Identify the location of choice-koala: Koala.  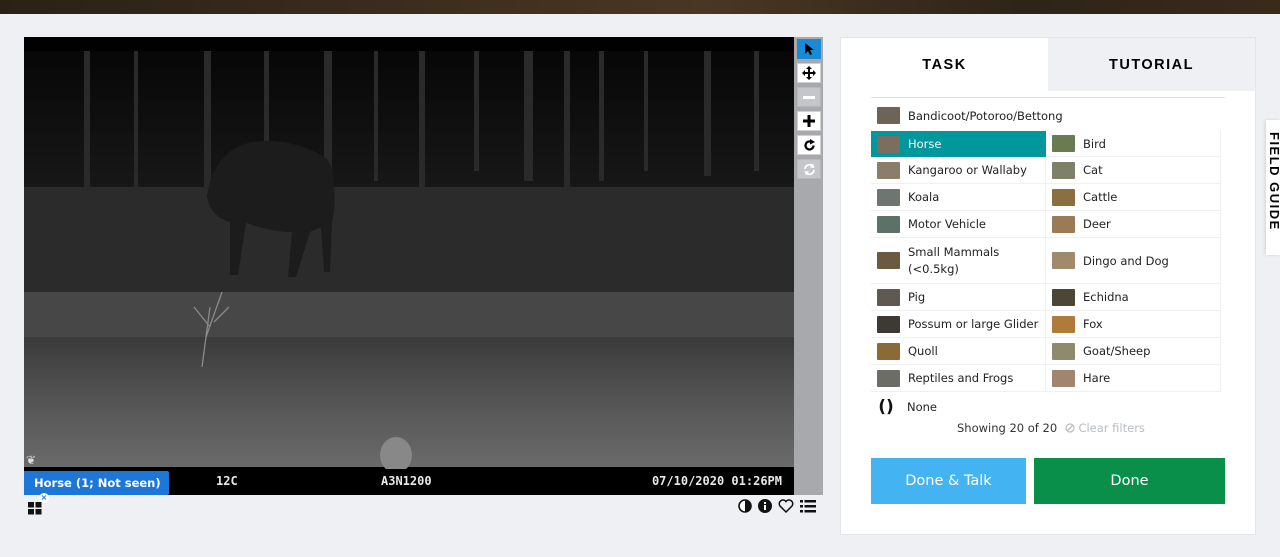
(958, 197).